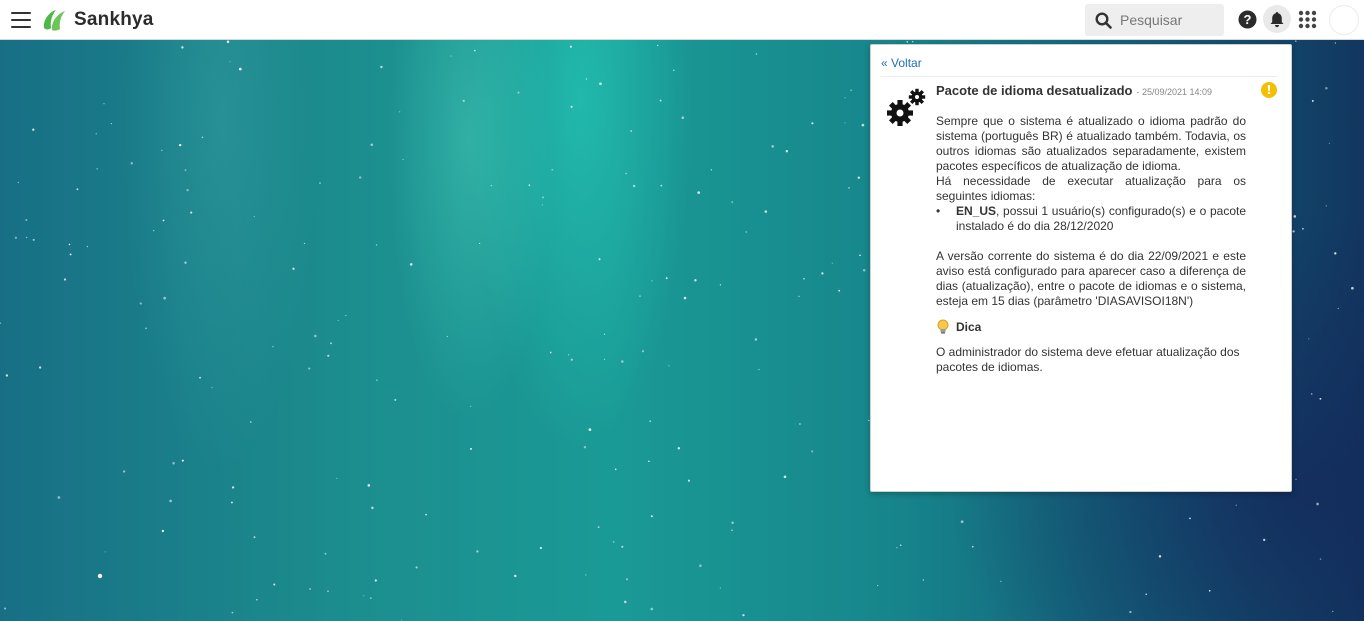 The height and width of the screenshot is (621, 1364). I want to click on apps-grid-icon, so click(1307, 19).